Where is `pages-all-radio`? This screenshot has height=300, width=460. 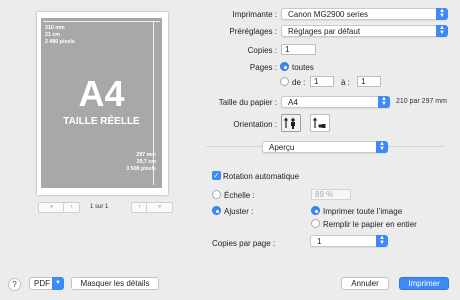
pages-all-radio is located at coordinates (284, 66).